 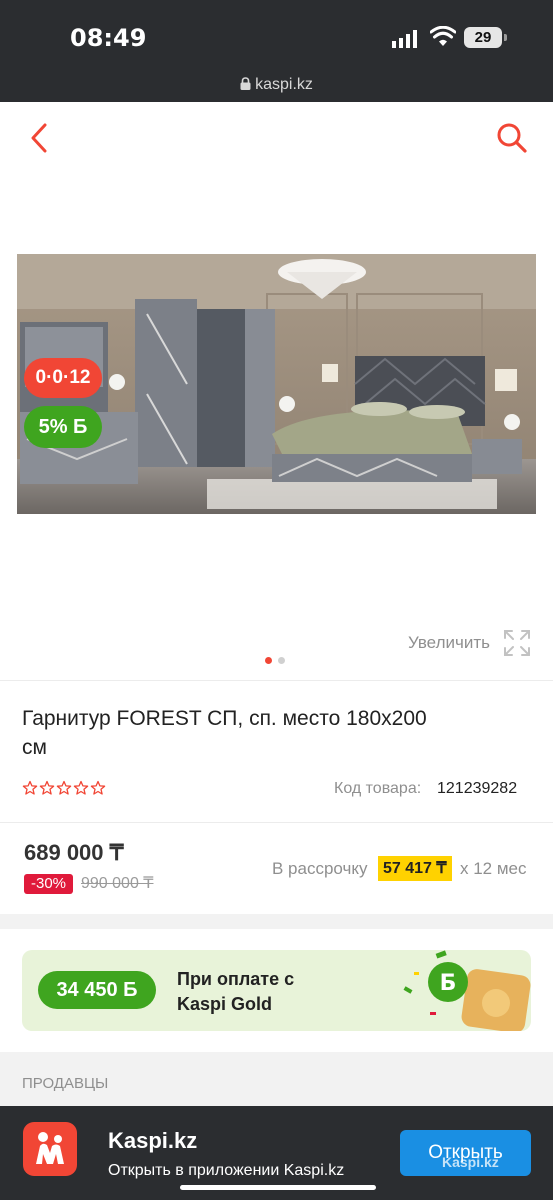 I want to click on status-bar: 08:49 29 kaspi.kz, so click(x=276, y=51).